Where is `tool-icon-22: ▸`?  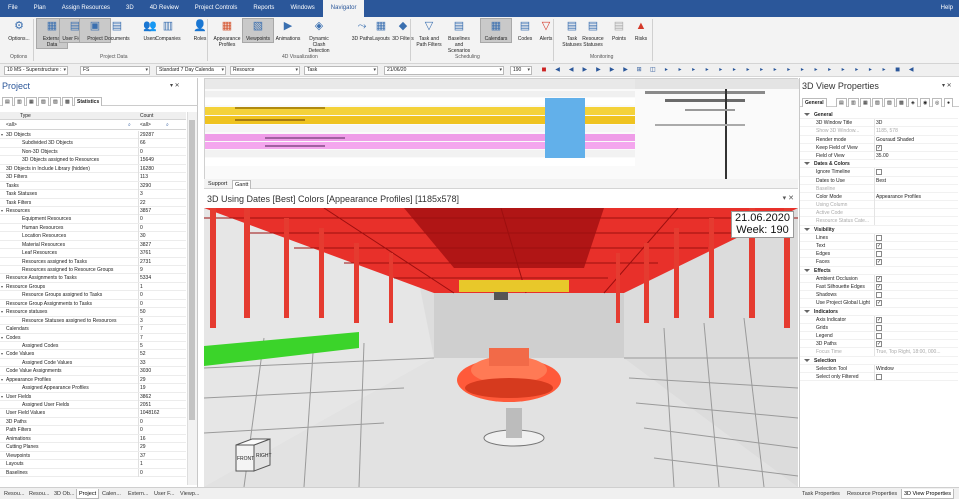
tool-icon-22: ▸ is located at coordinates (843, 70).